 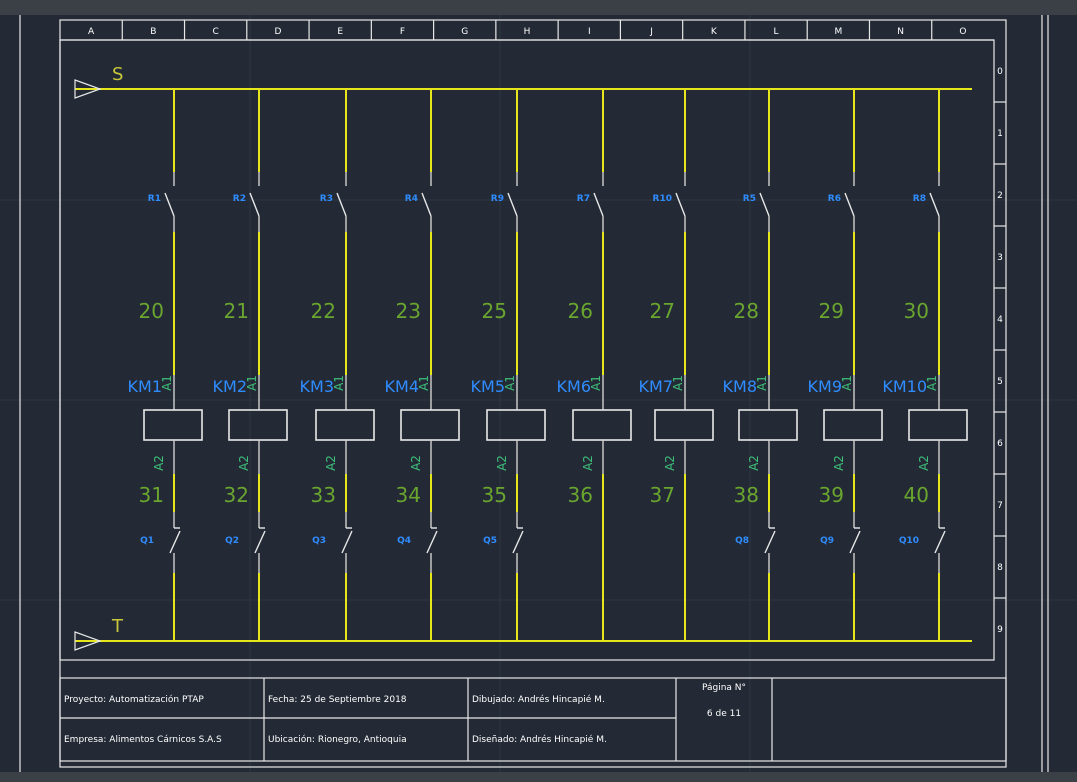 What do you see at coordinates (916, 311) in the screenshot?
I see `wire-number: 30` at bounding box center [916, 311].